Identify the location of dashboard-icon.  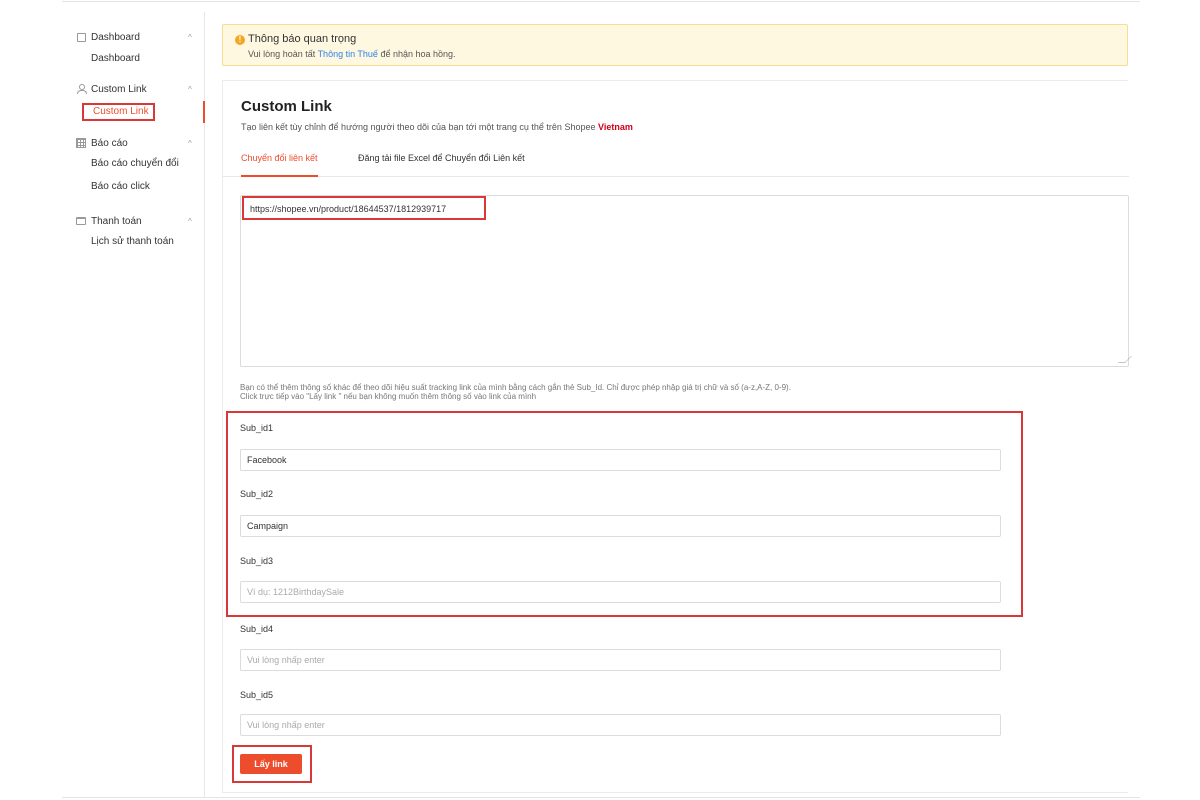
(81, 37).